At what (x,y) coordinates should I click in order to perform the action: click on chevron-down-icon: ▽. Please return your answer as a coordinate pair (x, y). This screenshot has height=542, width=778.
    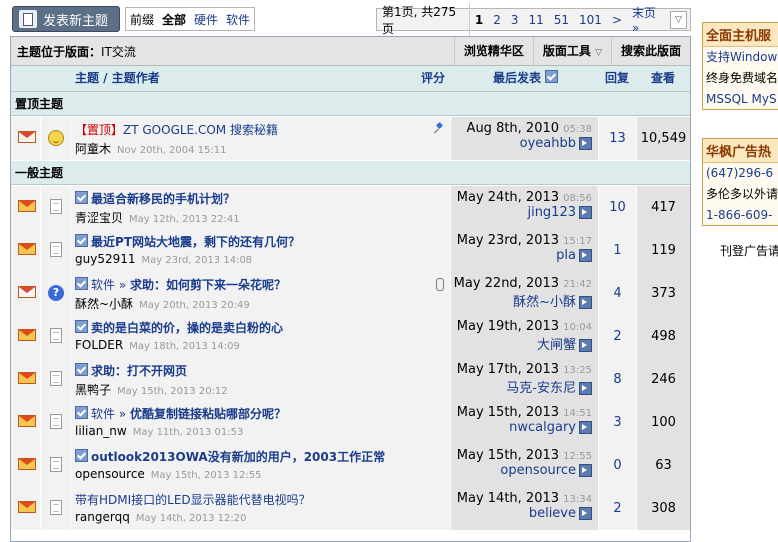
    Looking at the image, I should click on (678, 19).